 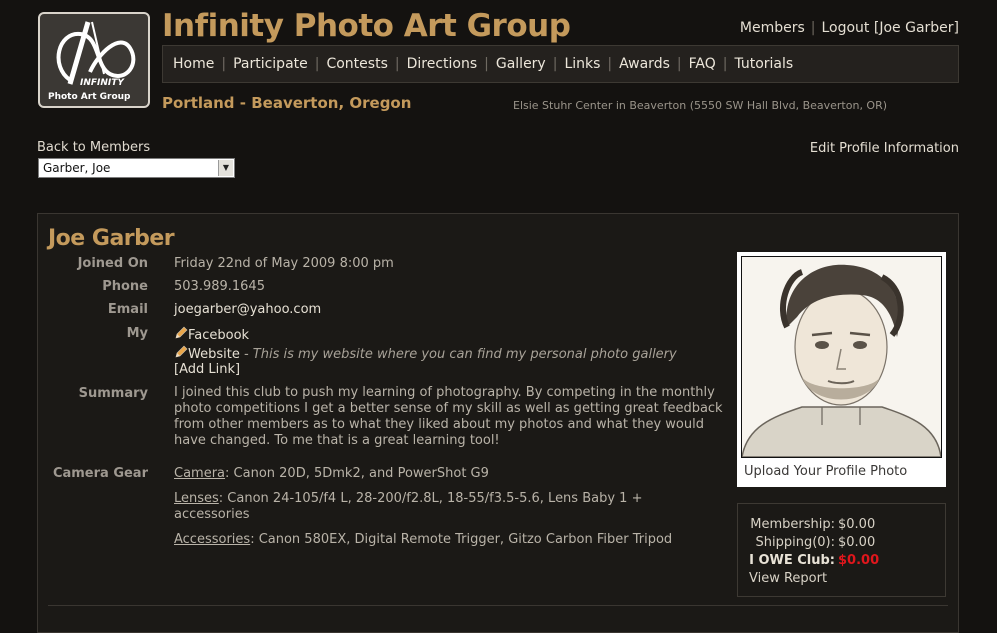 What do you see at coordinates (270, 64) in the screenshot?
I see `nav-participate: Participate` at bounding box center [270, 64].